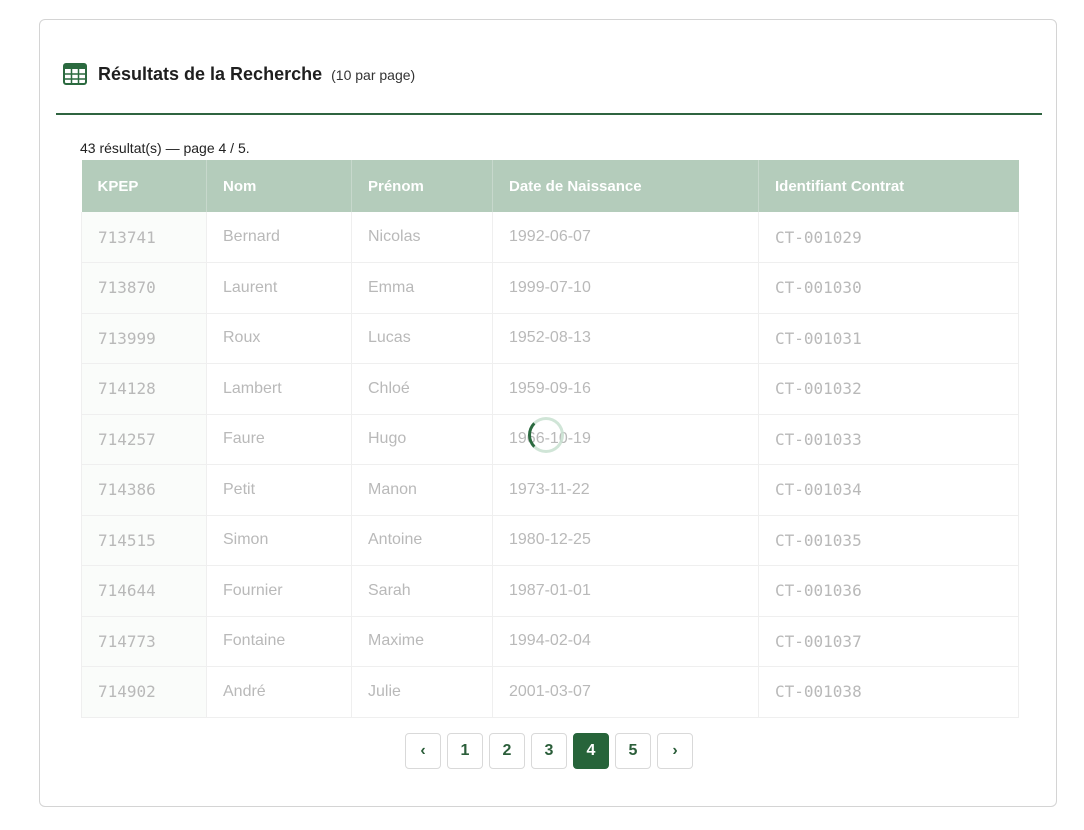  I want to click on cell-identifiant-contrat: CT-001038, so click(888, 692).